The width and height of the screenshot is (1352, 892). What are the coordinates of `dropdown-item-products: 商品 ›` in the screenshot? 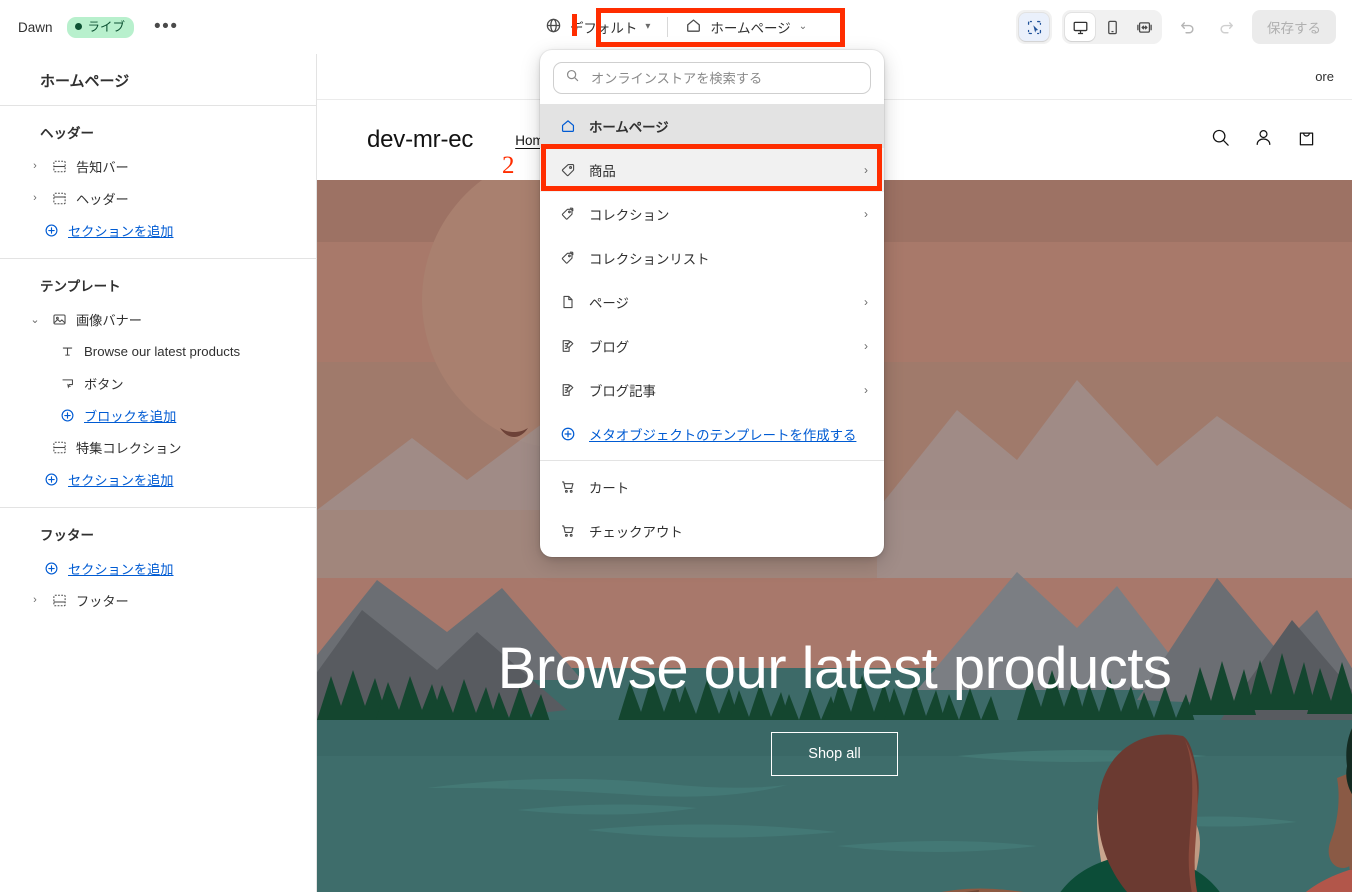 It's located at (712, 170).